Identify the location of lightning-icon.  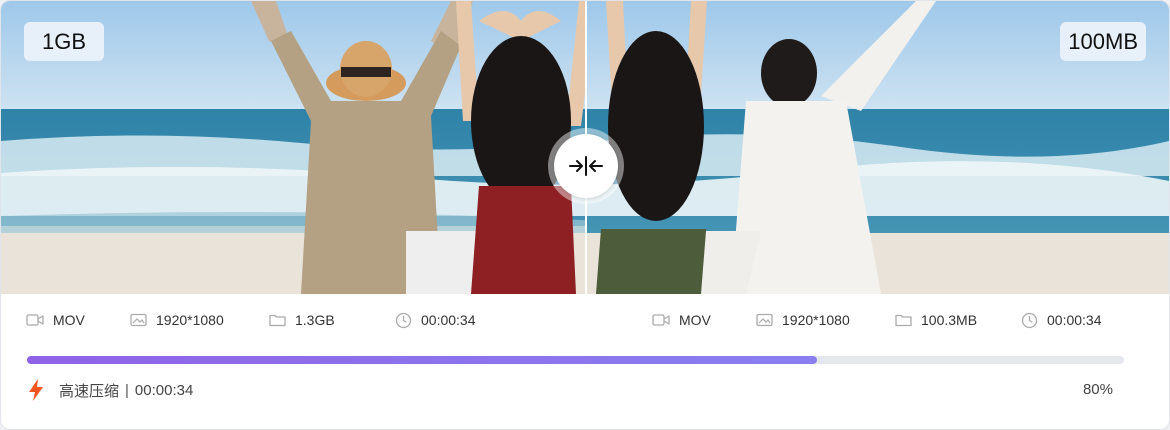
(36, 390).